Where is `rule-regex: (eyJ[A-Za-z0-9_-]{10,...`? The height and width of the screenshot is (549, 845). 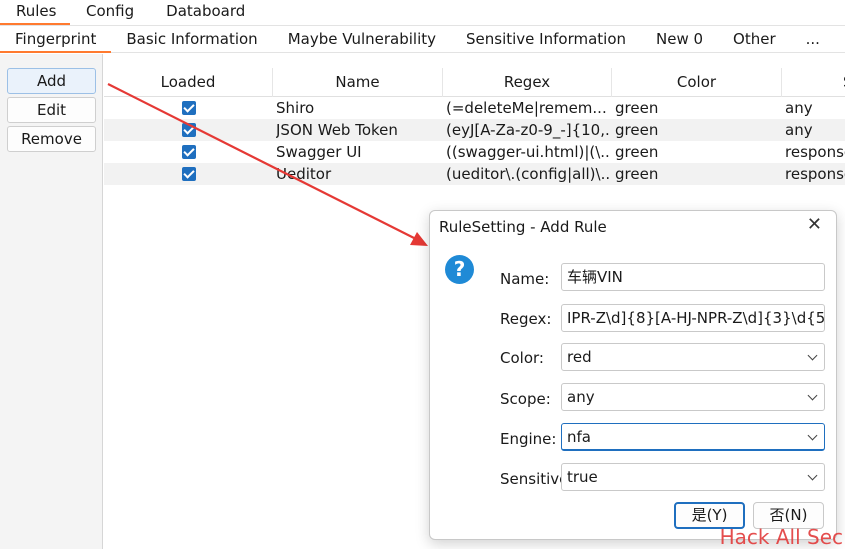
rule-regex: (eyJ[A-Za-z0-9_-]{10,... is located at coordinates (528, 130).